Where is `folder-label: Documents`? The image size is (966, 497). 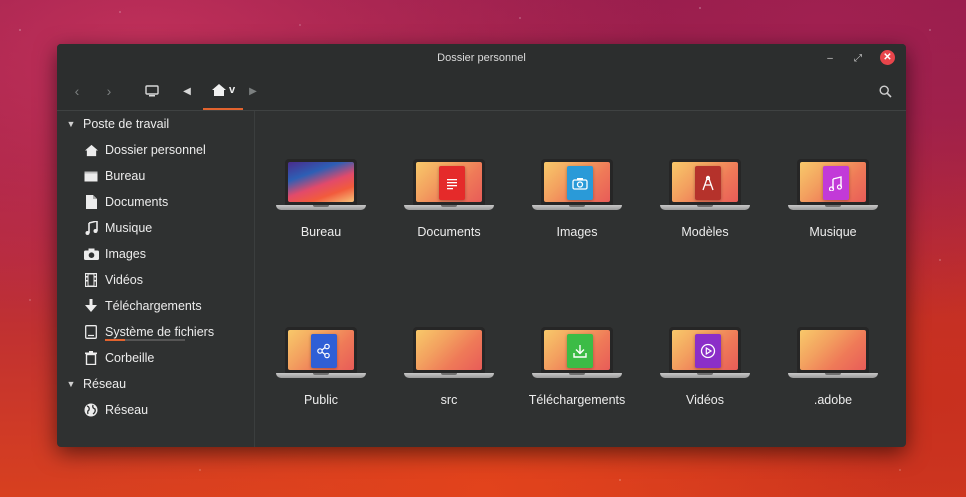
folder-label: Documents is located at coordinates (449, 232).